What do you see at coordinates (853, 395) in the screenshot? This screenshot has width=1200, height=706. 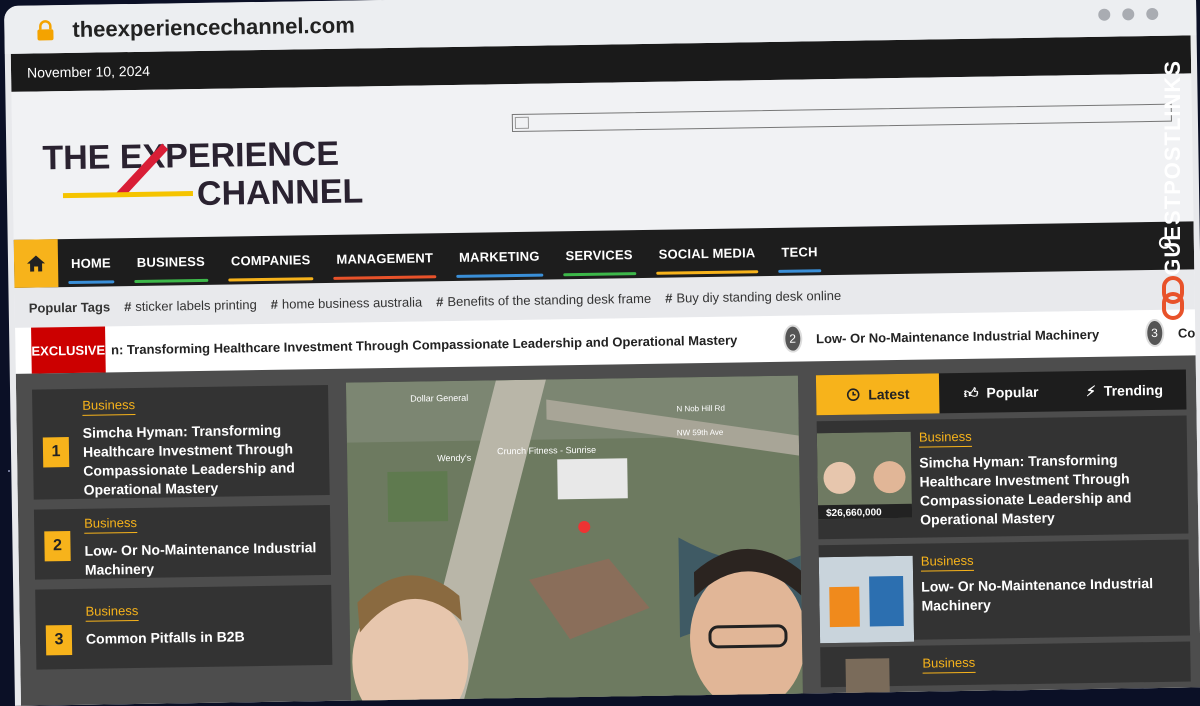 I see `clock-icon` at bounding box center [853, 395].